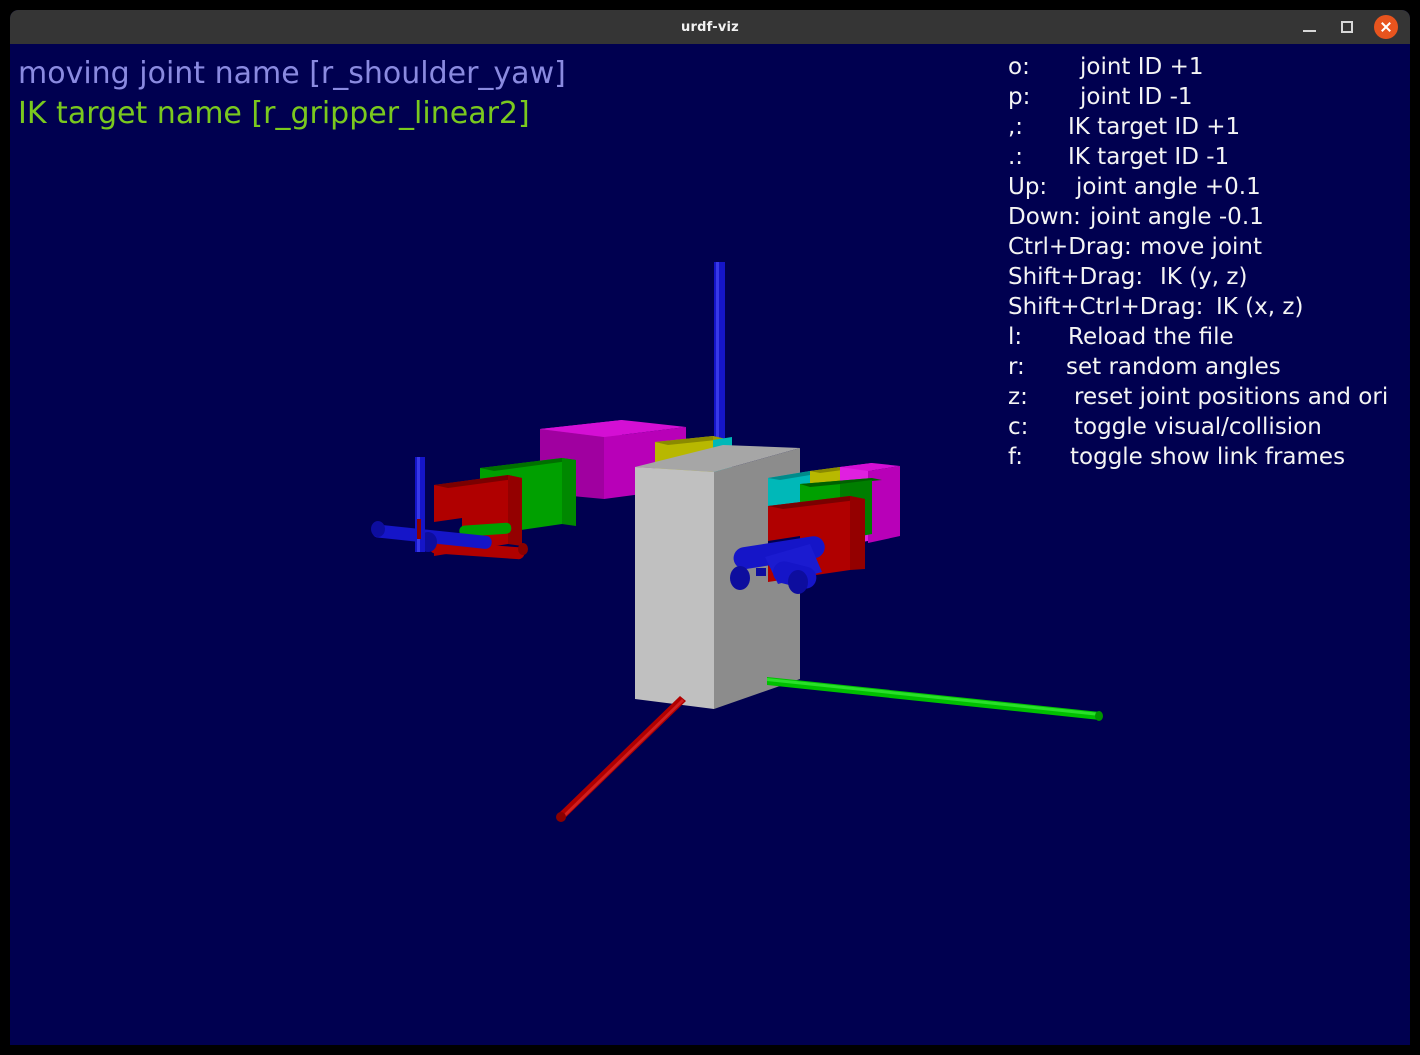  What do you see at coordinates (1044, 217) in the screenshot?
I see `help-key: Down:` at bounding box center [1044, 217].